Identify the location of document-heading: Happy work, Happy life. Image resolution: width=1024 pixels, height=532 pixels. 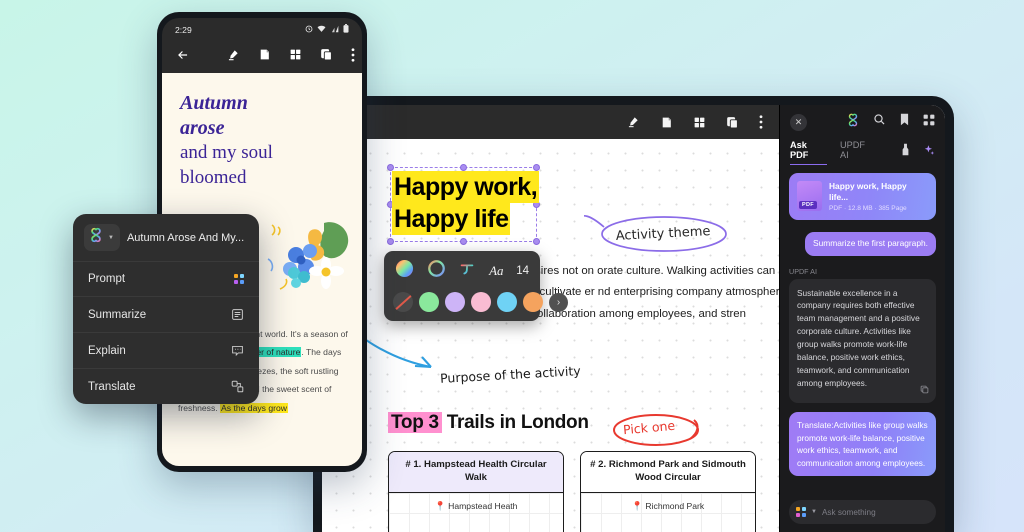
(492, 203).